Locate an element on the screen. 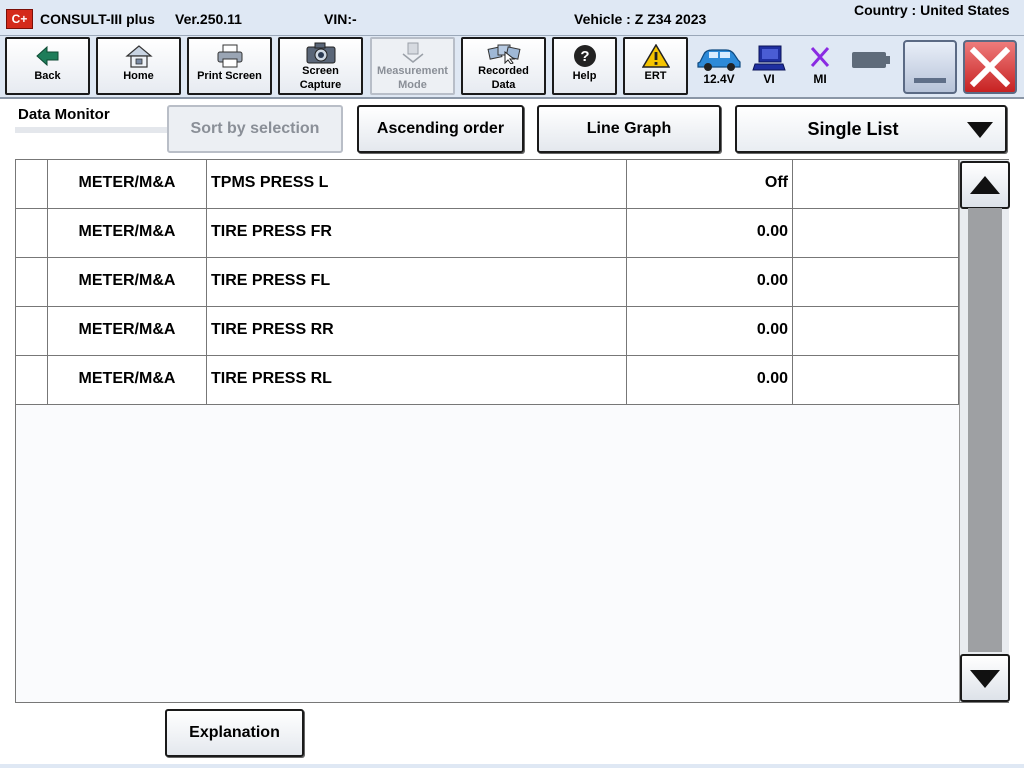 The image size is (1024, 768). view-mode-dropdown: Single List is located at coordinates (871, 129).